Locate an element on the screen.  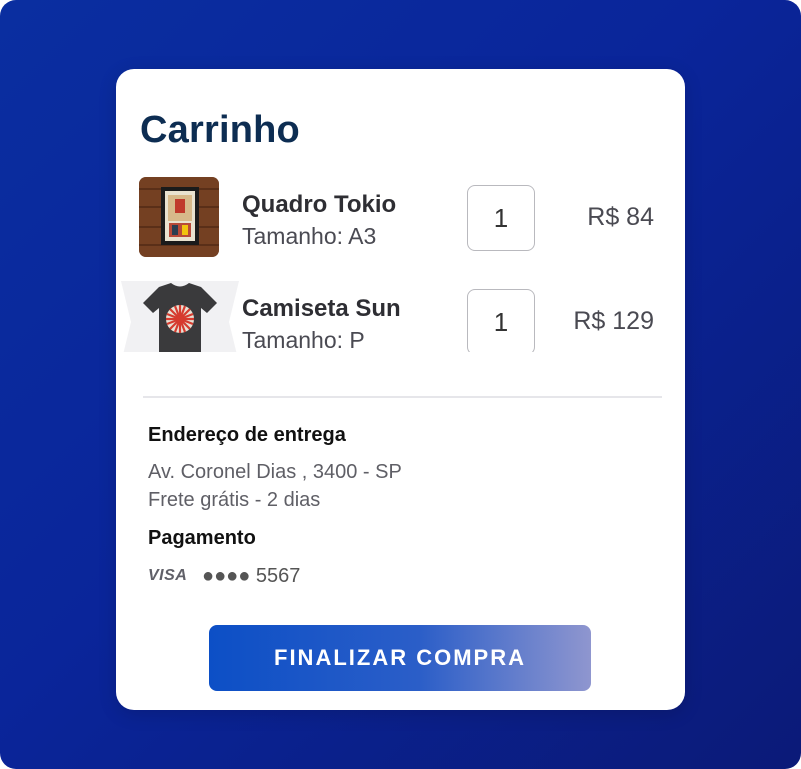
item-price: R$ 129 is located at coordinates (613, 321).